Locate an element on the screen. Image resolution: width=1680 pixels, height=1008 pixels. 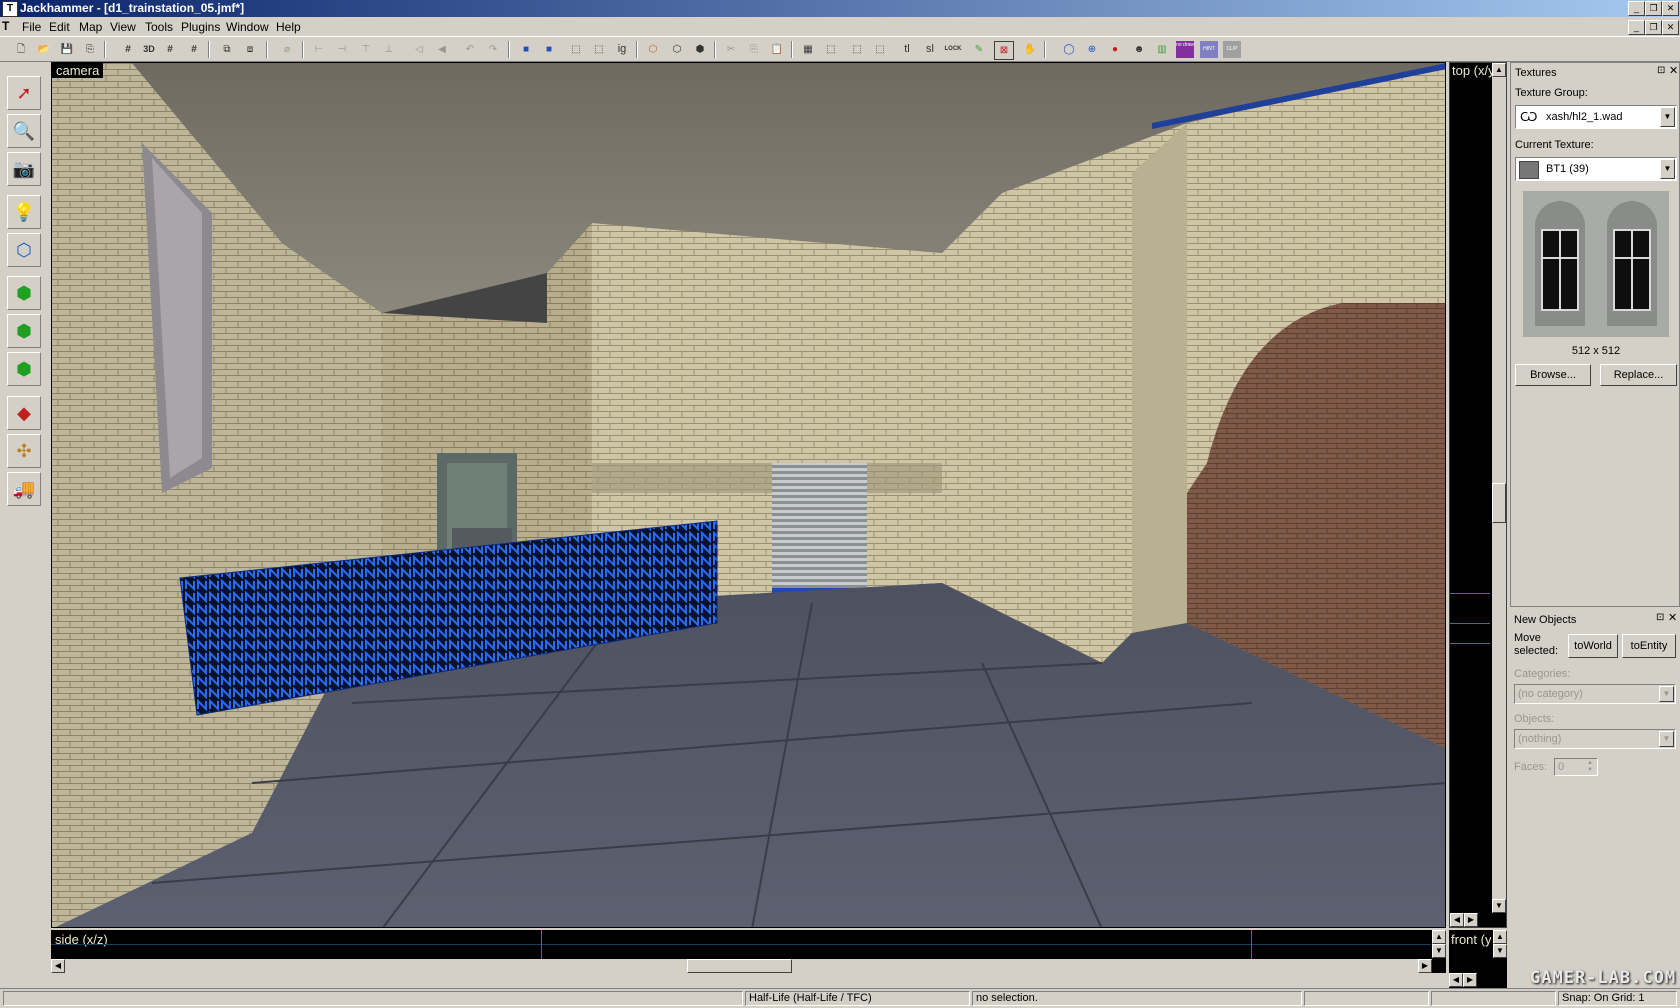
align-right-icon: ⊣ is located at coordinates (342, 49).